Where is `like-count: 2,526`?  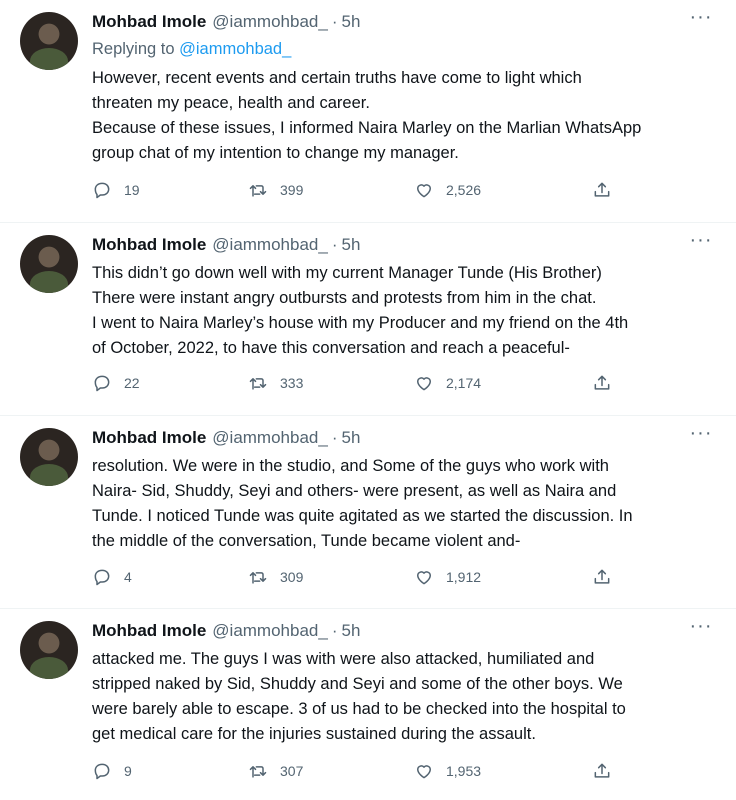
like-count: 2,526 is located at coordinates (464, 190).